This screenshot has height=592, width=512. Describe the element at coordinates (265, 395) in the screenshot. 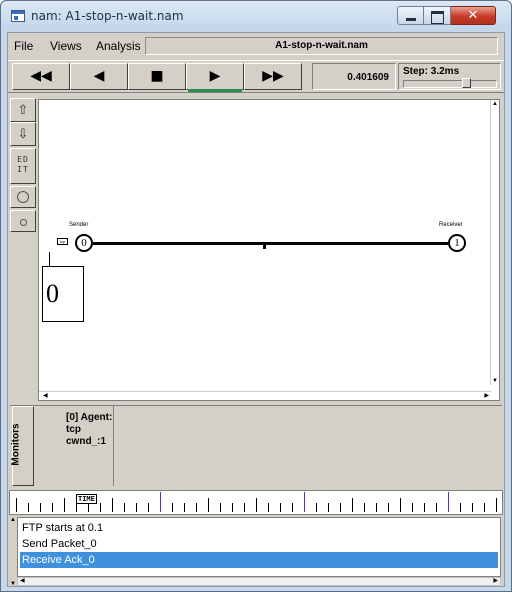

I see `canvas-horizontal-scrollbar: ◀ ▶` at that location.